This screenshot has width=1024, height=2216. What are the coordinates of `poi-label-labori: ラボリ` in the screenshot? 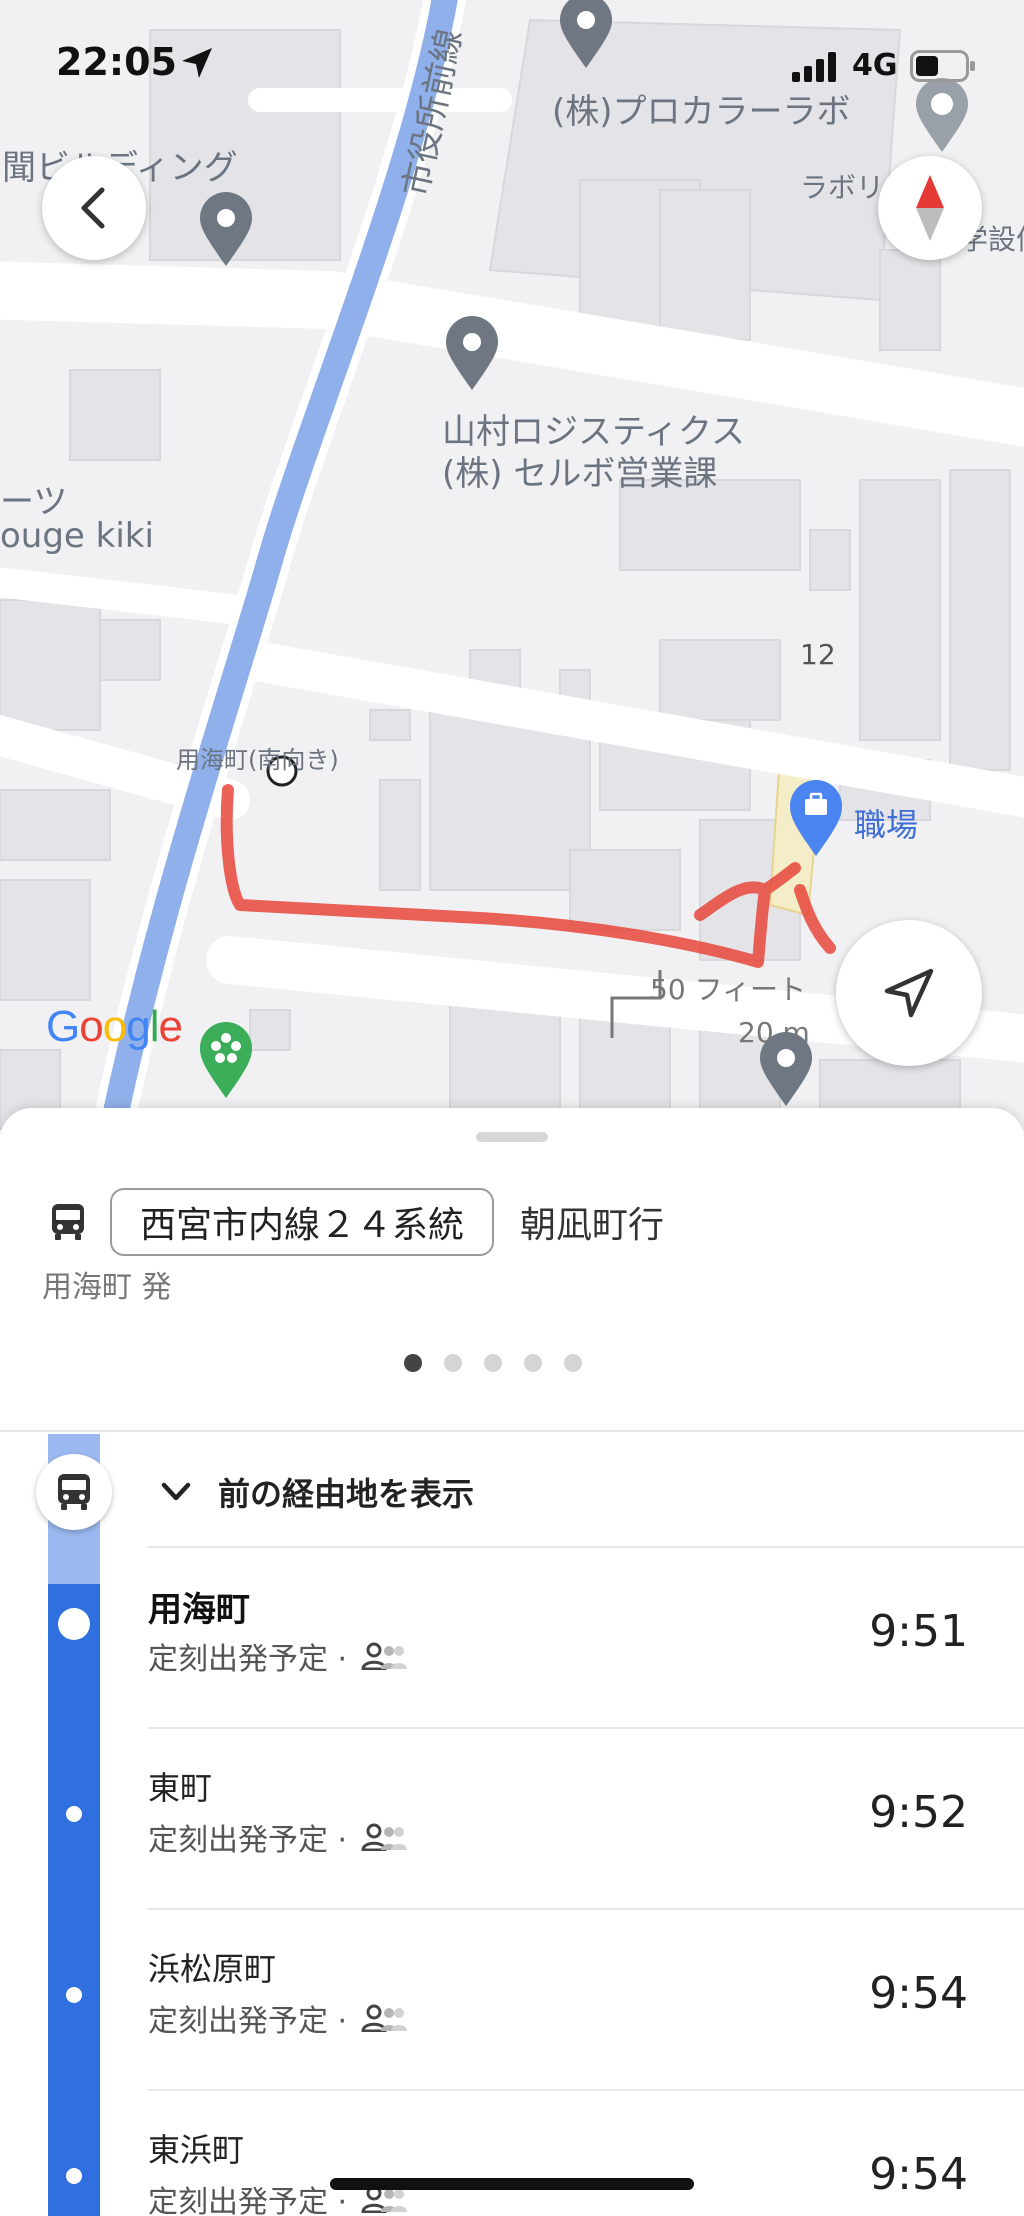 It's located at (842, 187).